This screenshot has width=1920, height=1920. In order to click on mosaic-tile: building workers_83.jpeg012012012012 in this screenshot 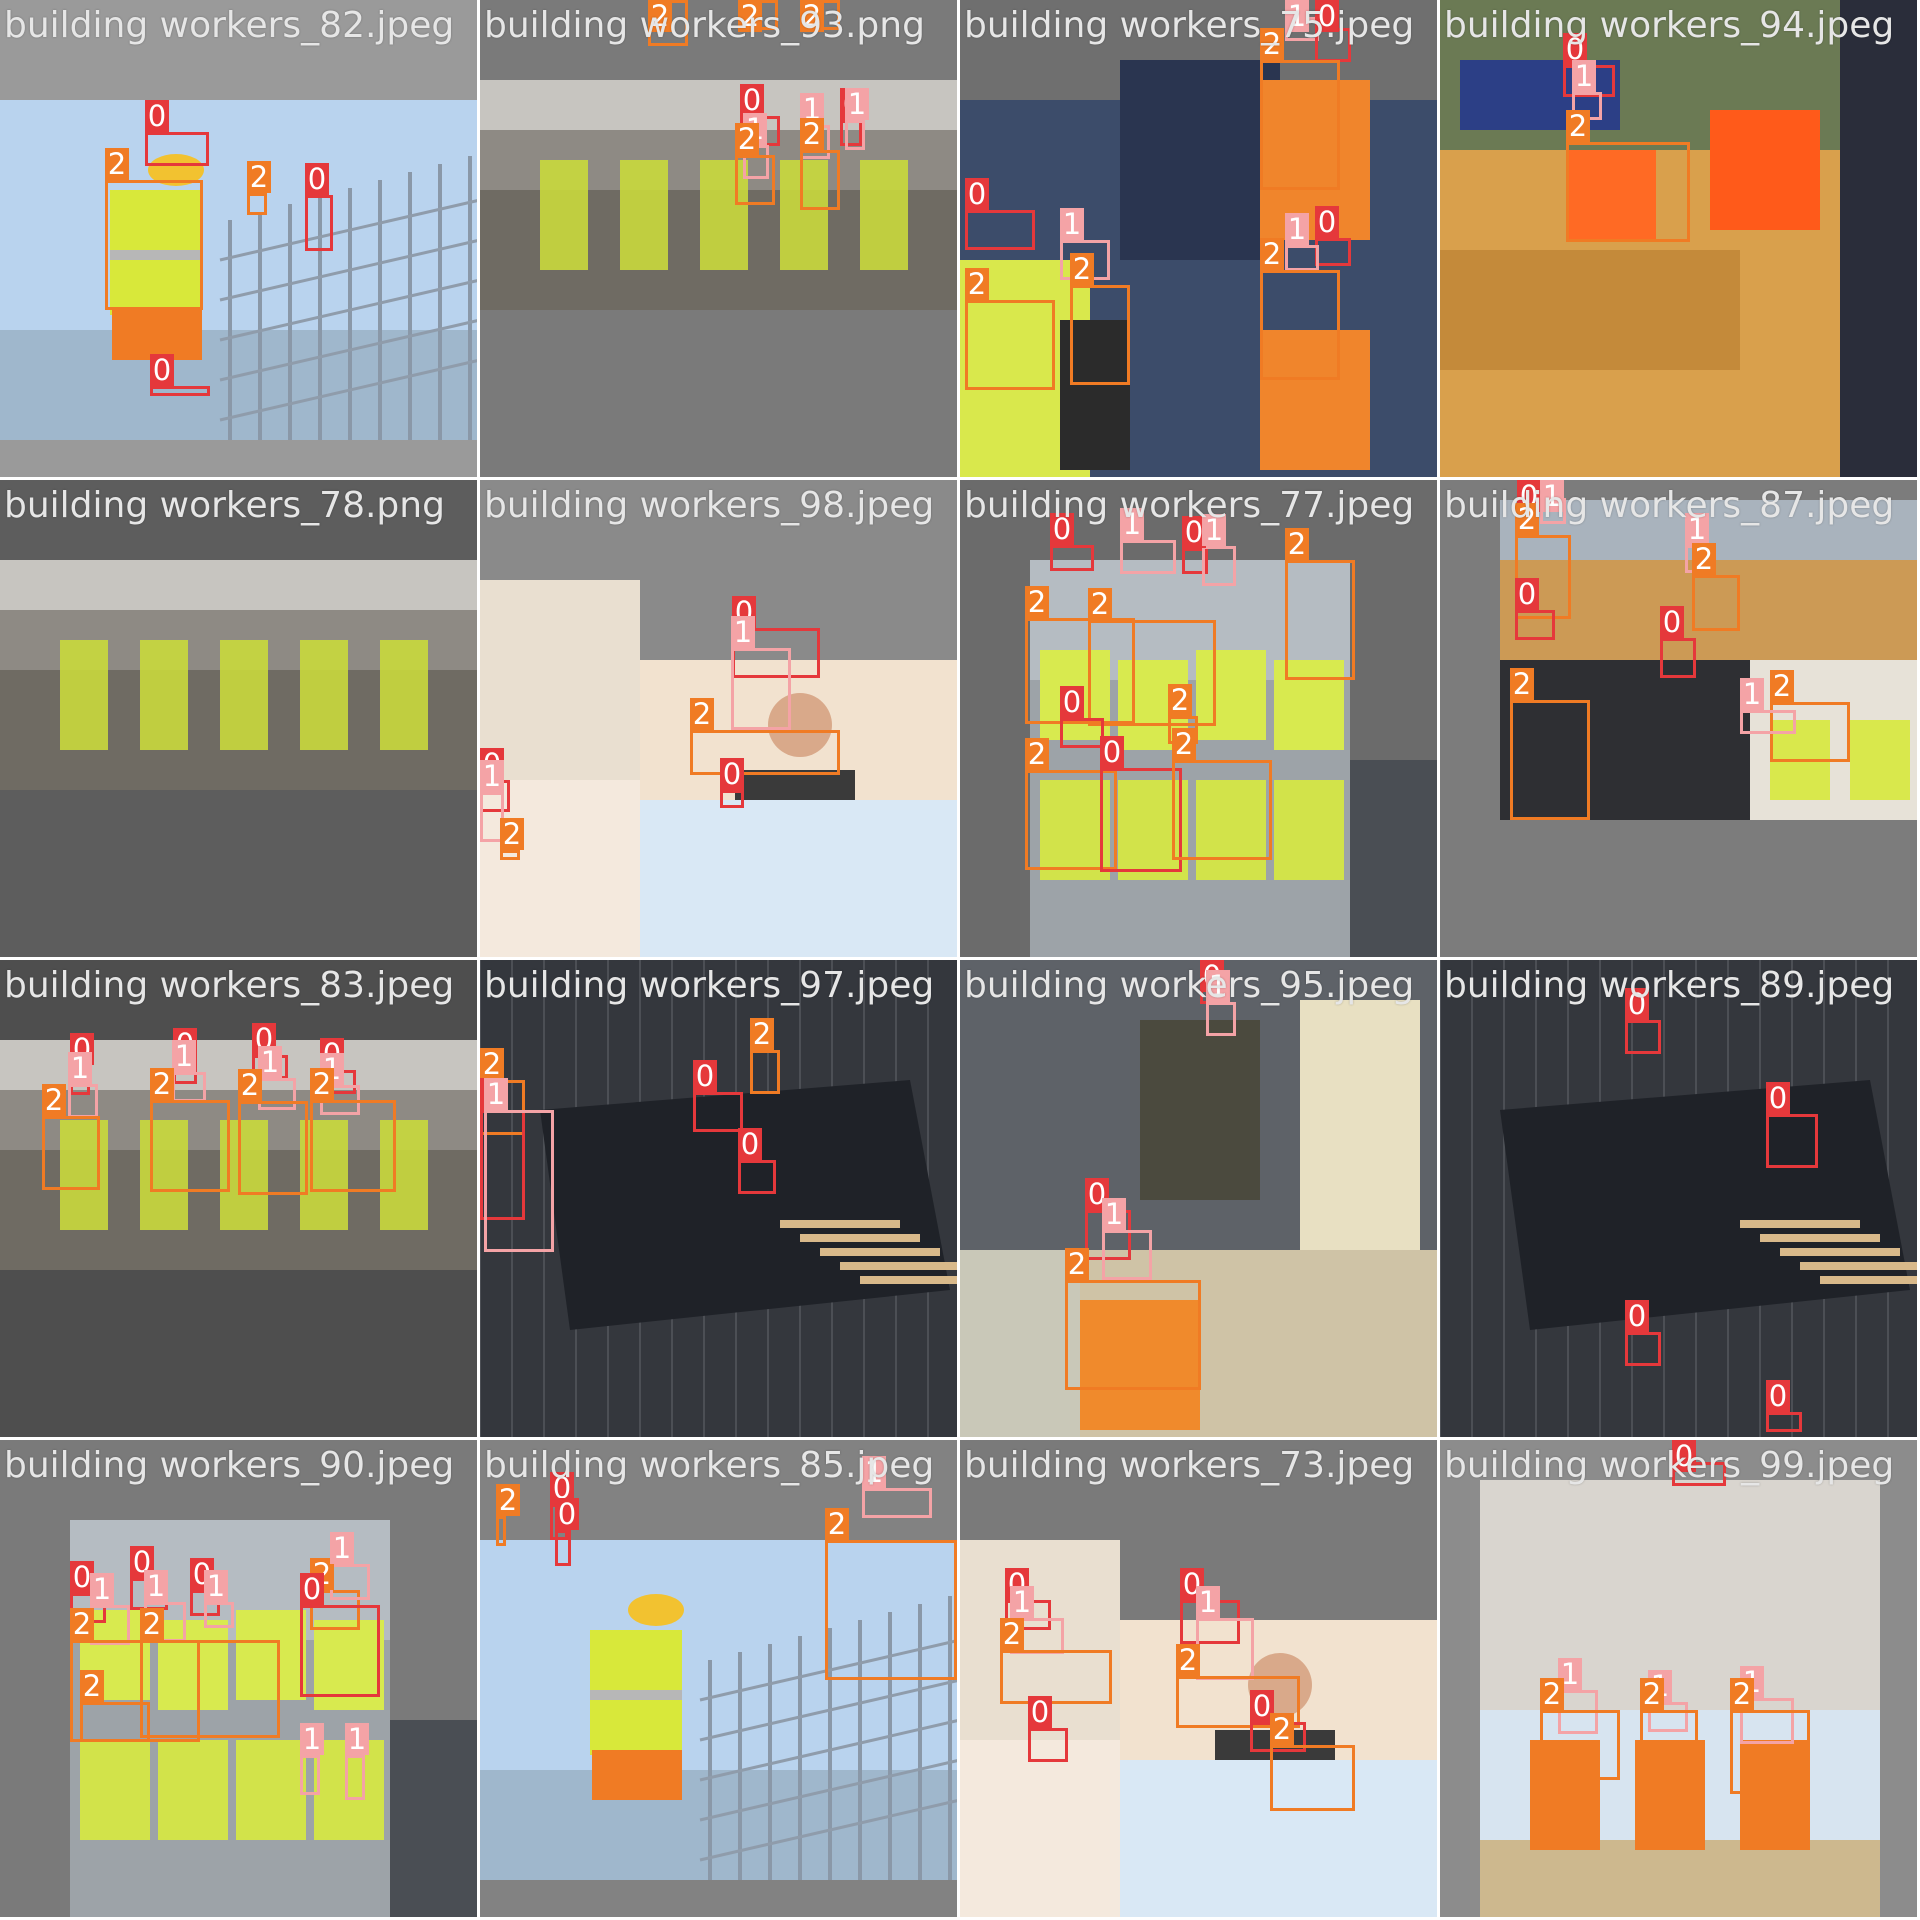, I will do `click(240, 1200)`.